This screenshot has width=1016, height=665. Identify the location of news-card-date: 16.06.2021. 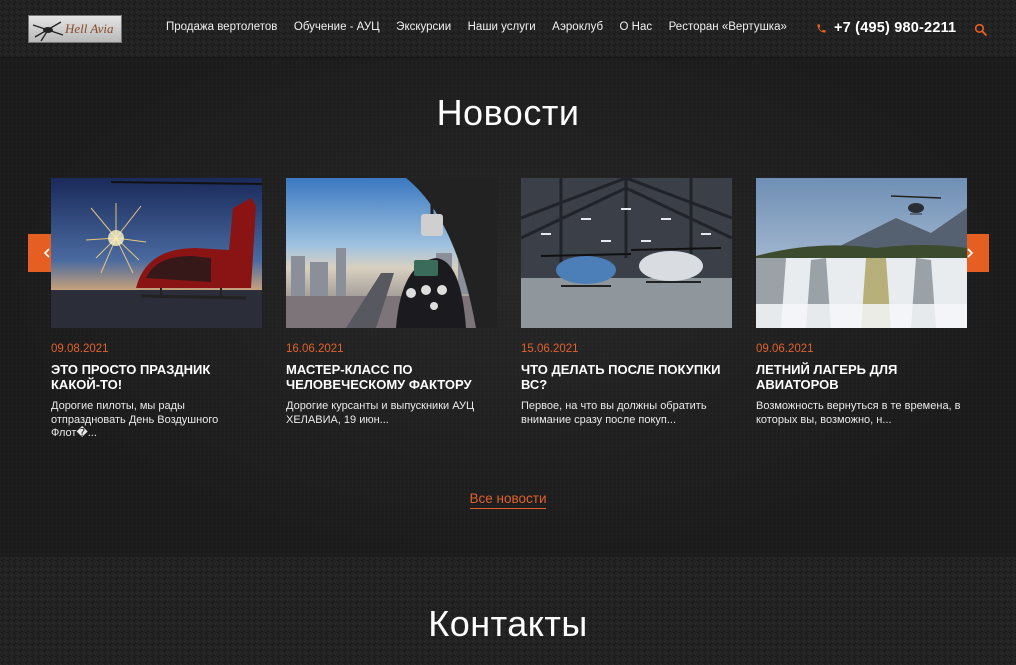
(315, 349).